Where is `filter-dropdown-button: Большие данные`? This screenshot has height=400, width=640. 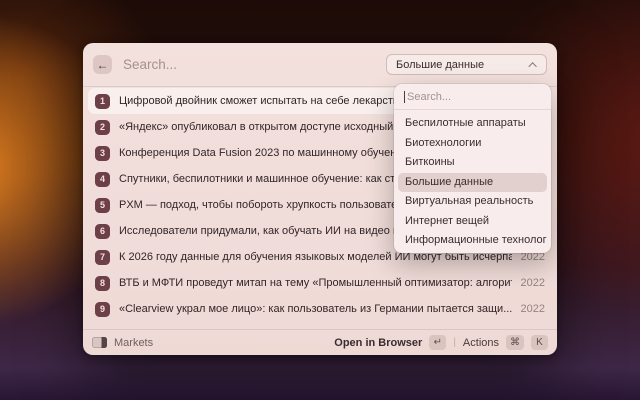
filter-dropdown-button: Большие данные is located at coordinates (466, 64).